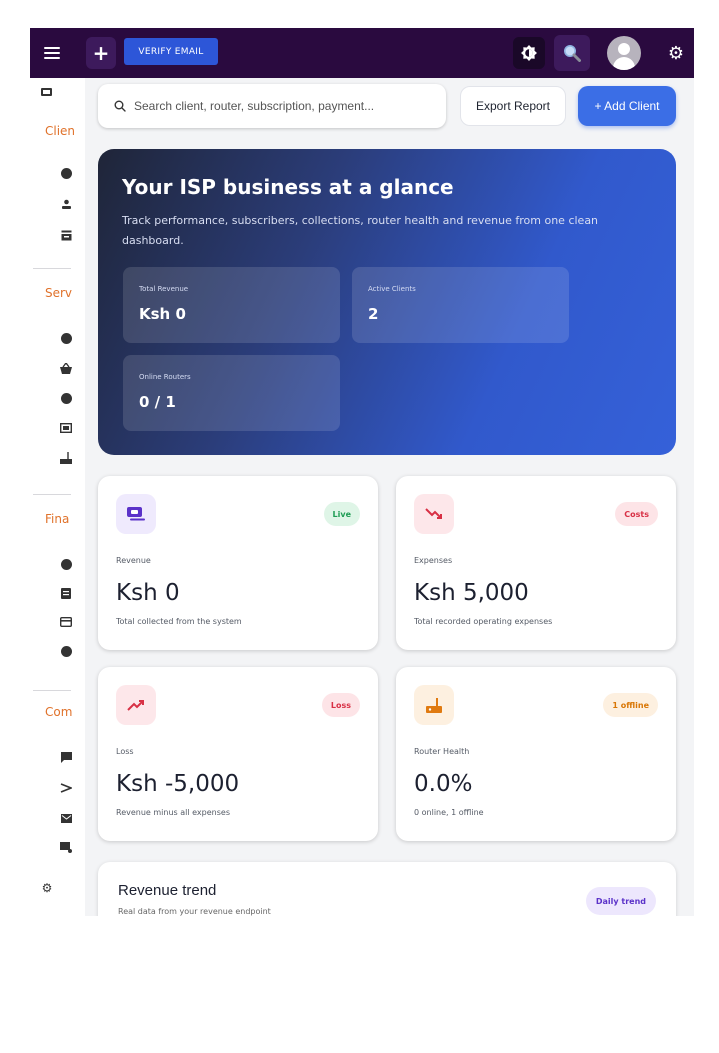 This screenshot has height=1053, width=719. Describe the element at coordinates (279, 106) in the screenshot. I see `search-input` at that location.